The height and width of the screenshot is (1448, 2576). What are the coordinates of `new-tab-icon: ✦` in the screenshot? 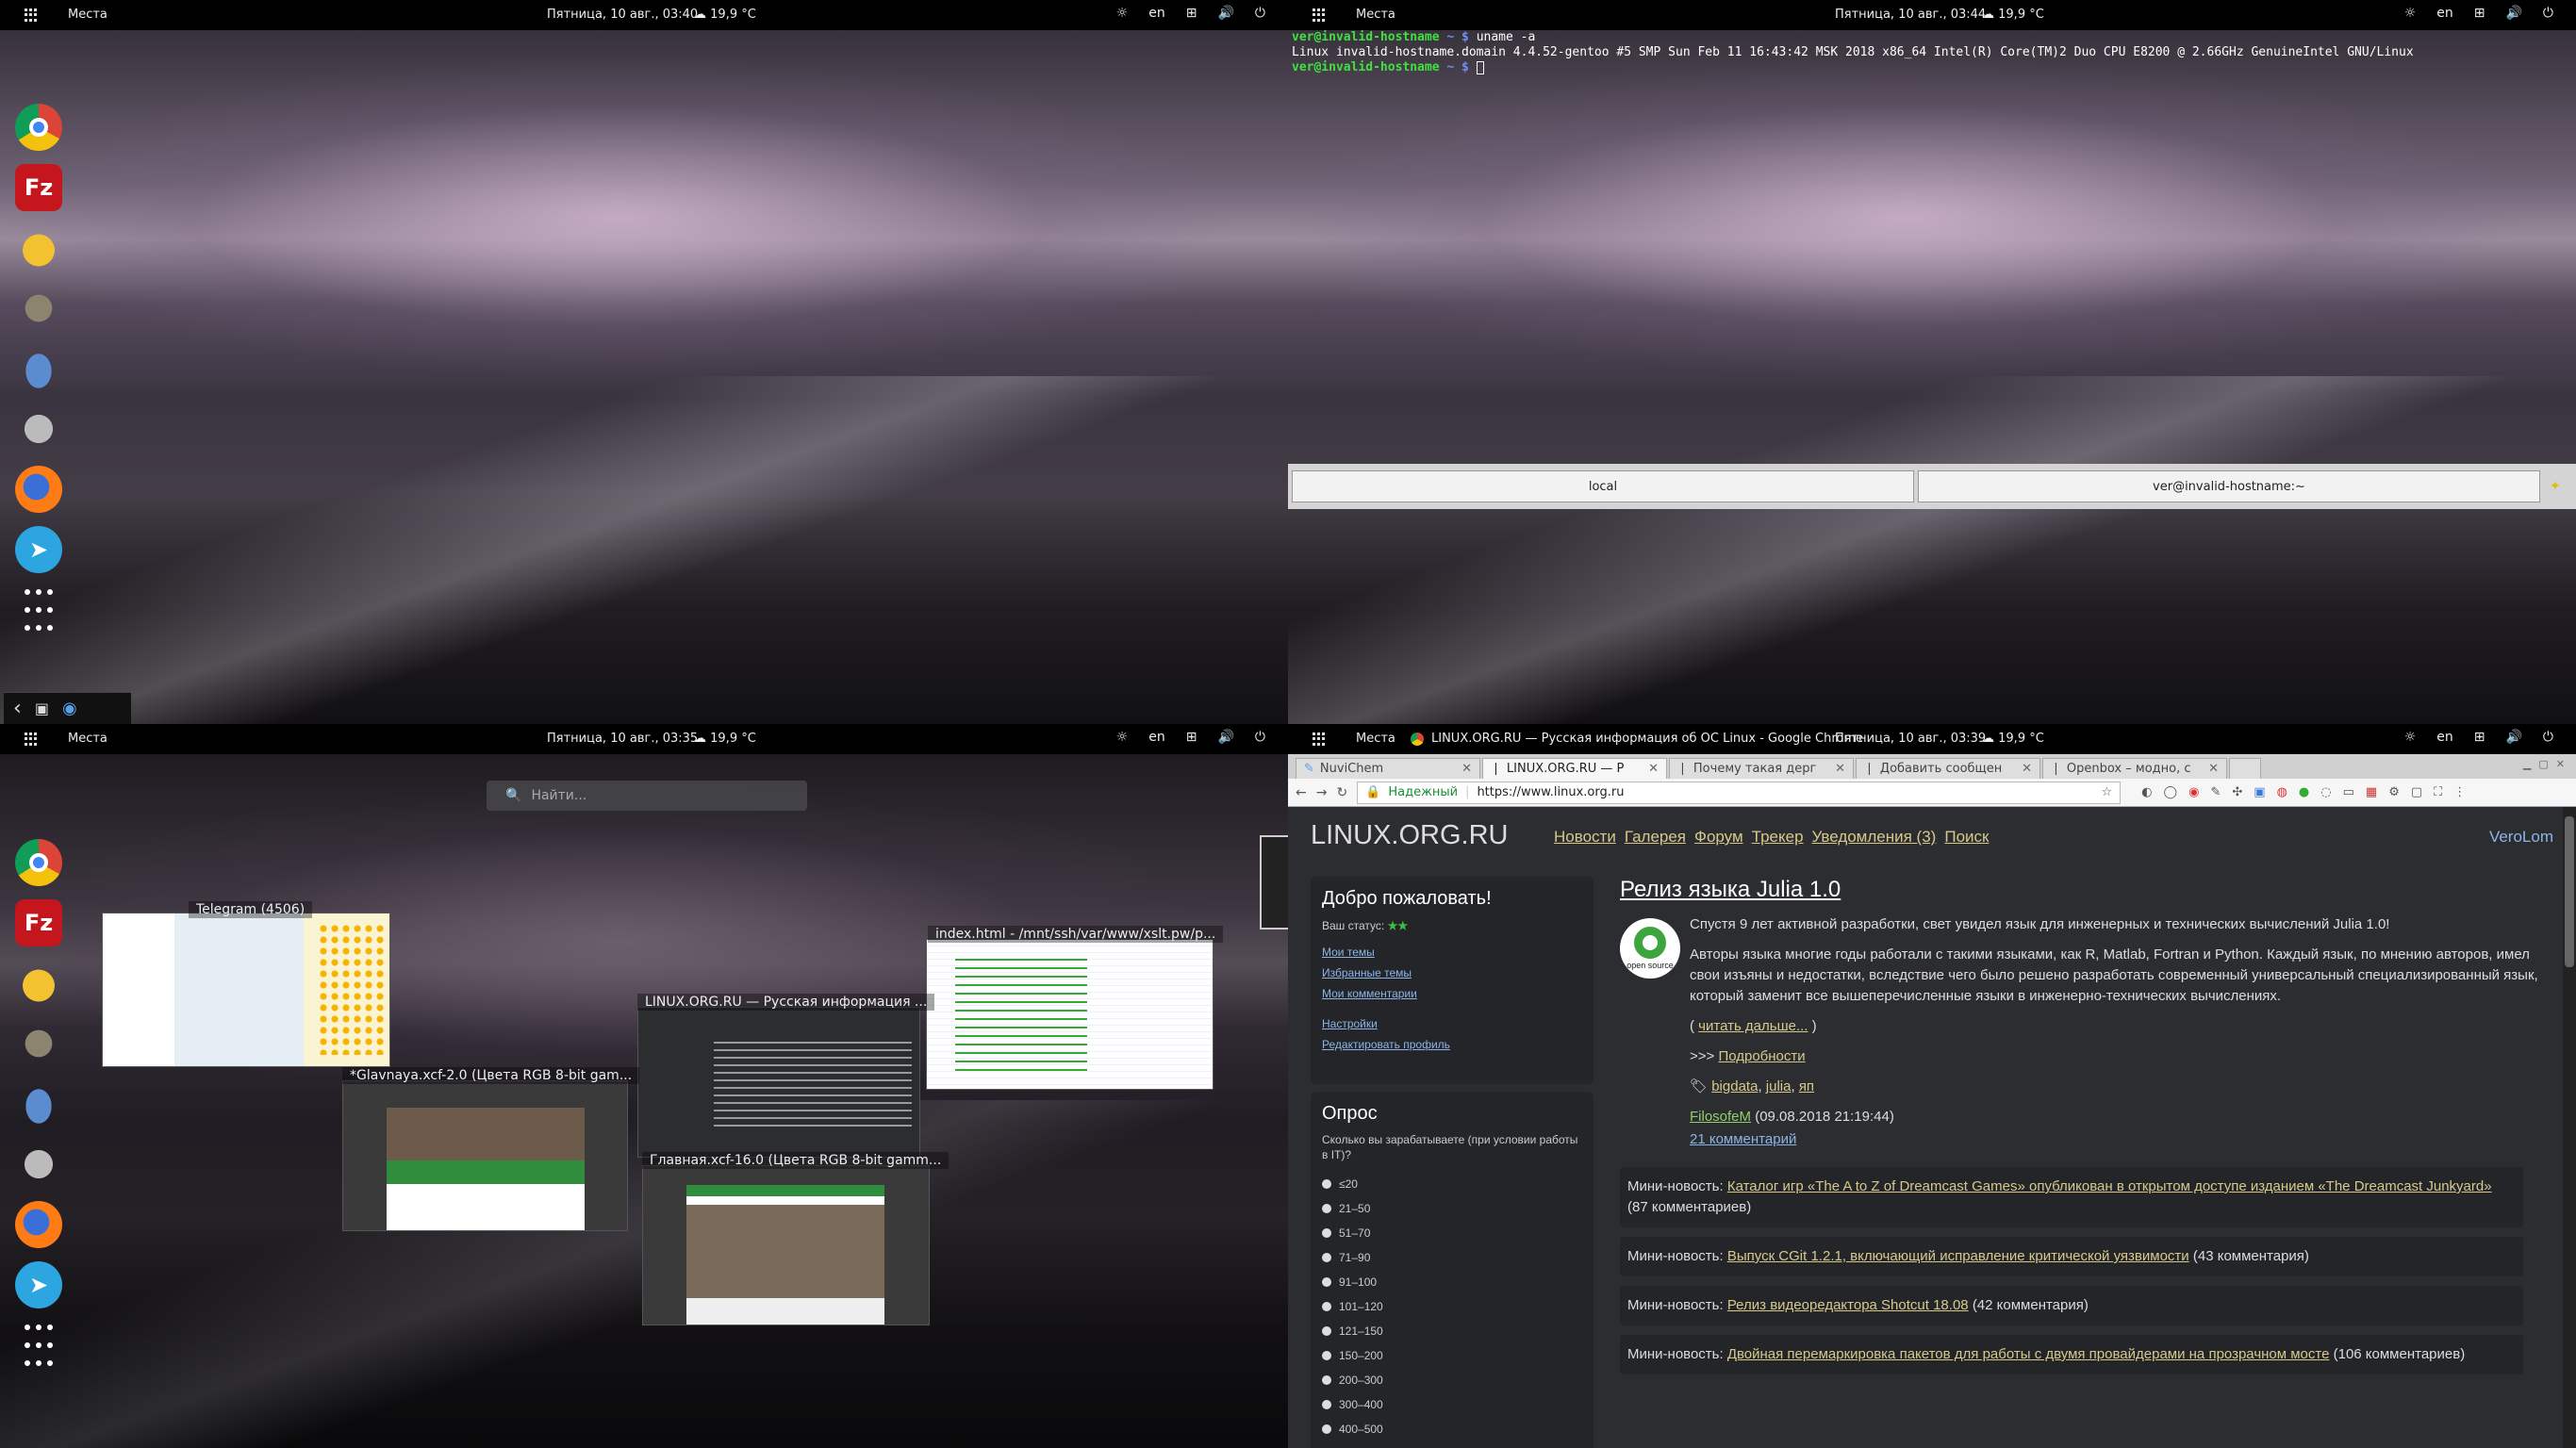 It's located at (2555, 486).